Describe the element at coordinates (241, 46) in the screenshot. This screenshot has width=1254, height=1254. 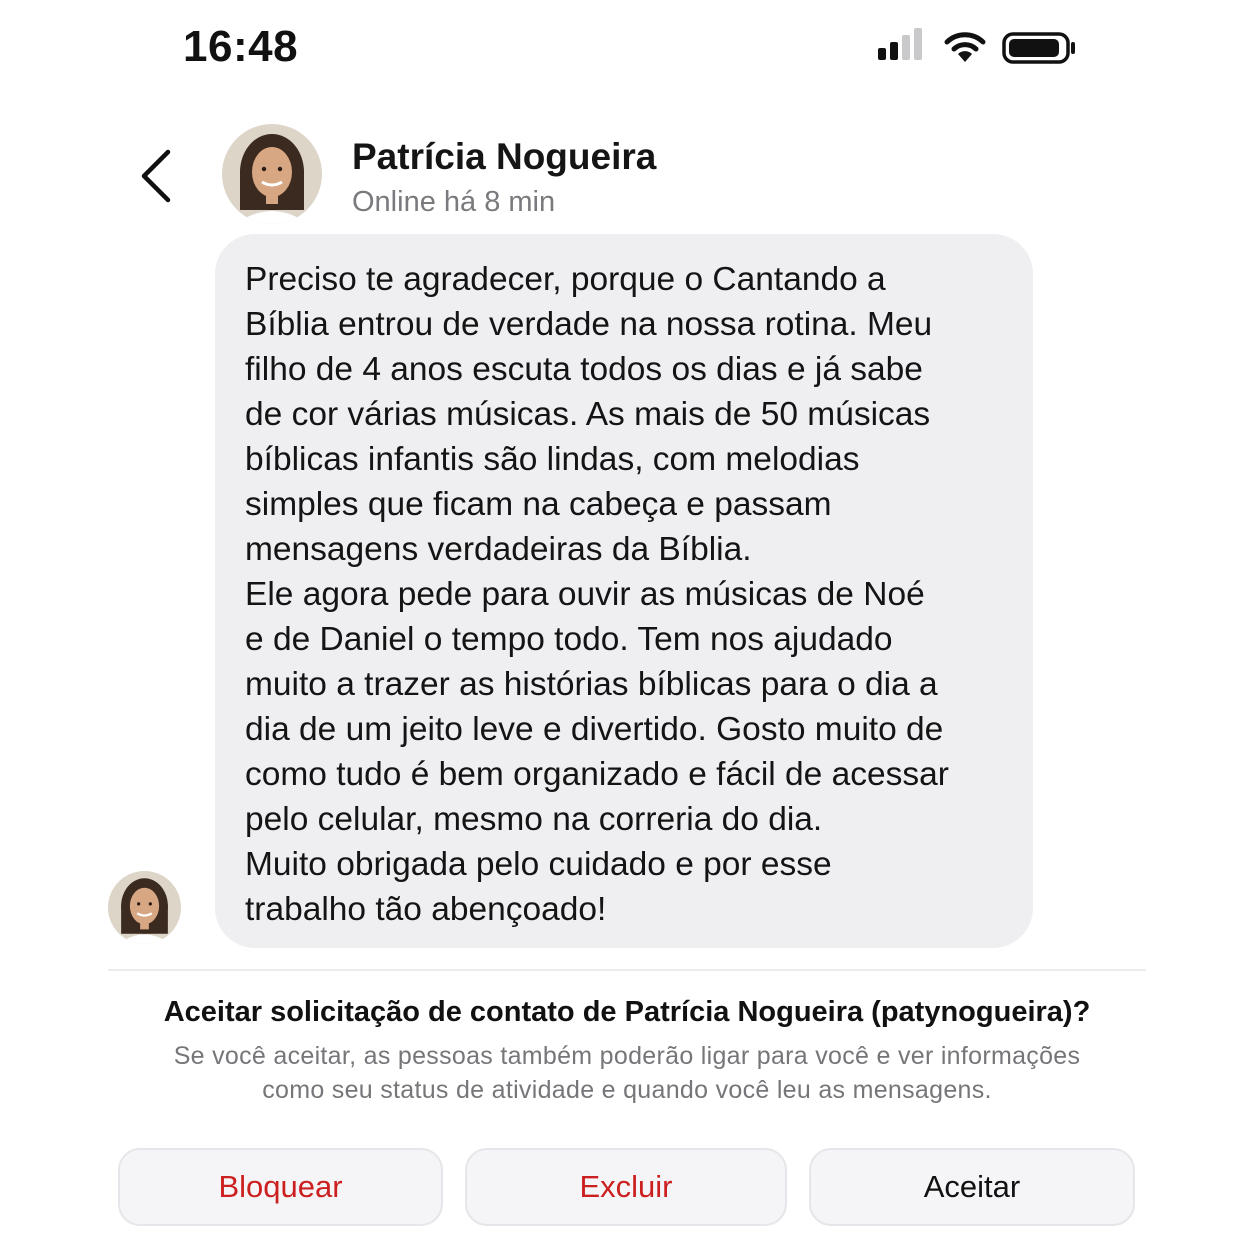
I see `status-time: 16:48` at that location.